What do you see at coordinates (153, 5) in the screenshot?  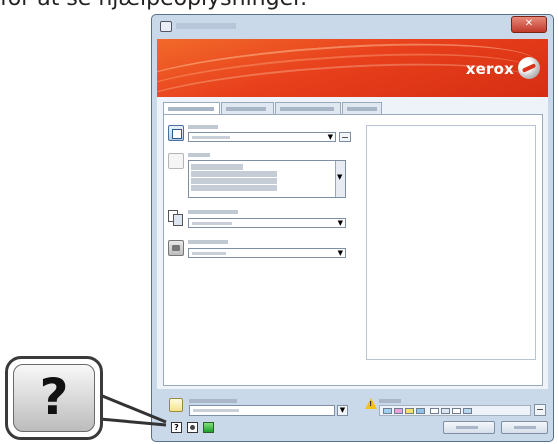 I see `caption-text: for at se hjælpeoplysninger.` at bounding box center [153, 5].